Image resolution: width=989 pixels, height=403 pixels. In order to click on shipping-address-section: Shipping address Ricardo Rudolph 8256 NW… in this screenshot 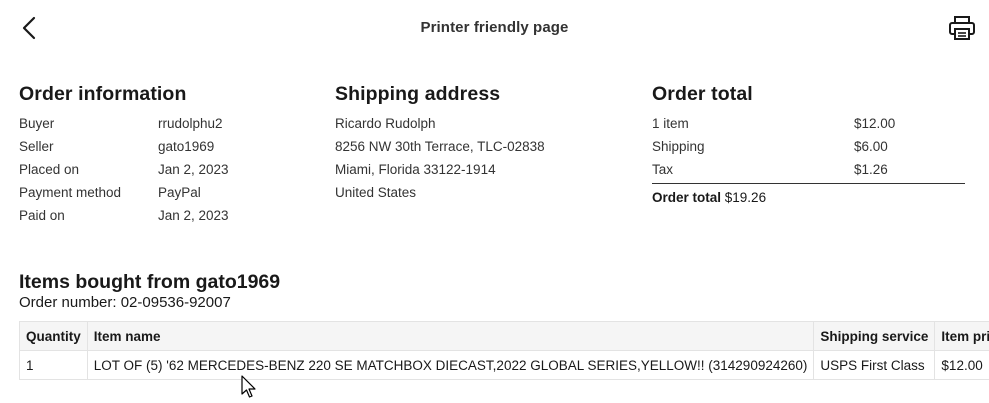, I will do `click(485, 143)`.